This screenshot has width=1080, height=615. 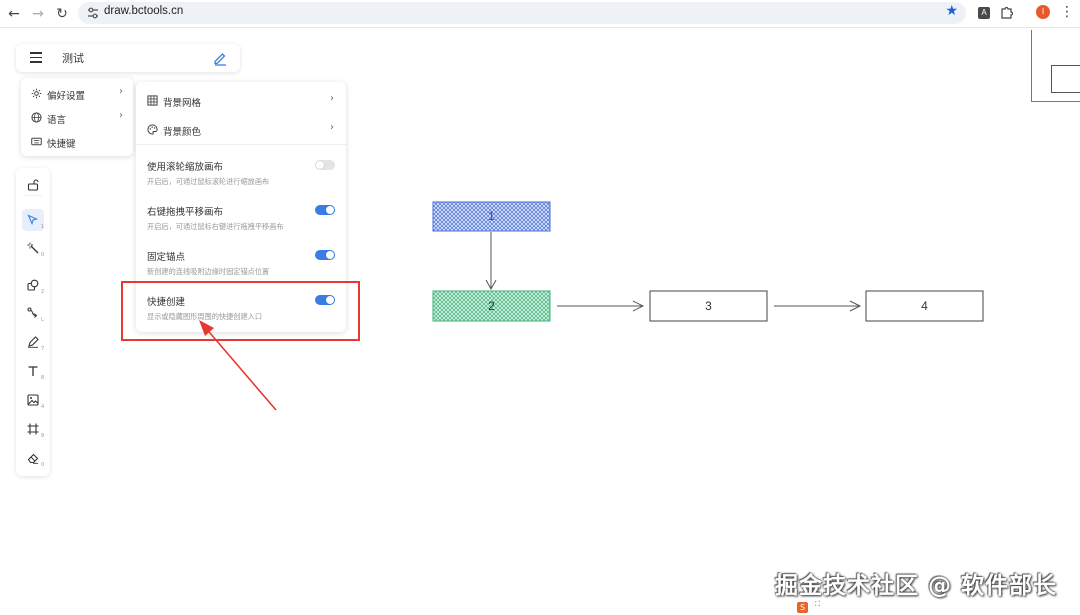 I want to click on menu-item-label: 语言, so click(x=57, y=120).